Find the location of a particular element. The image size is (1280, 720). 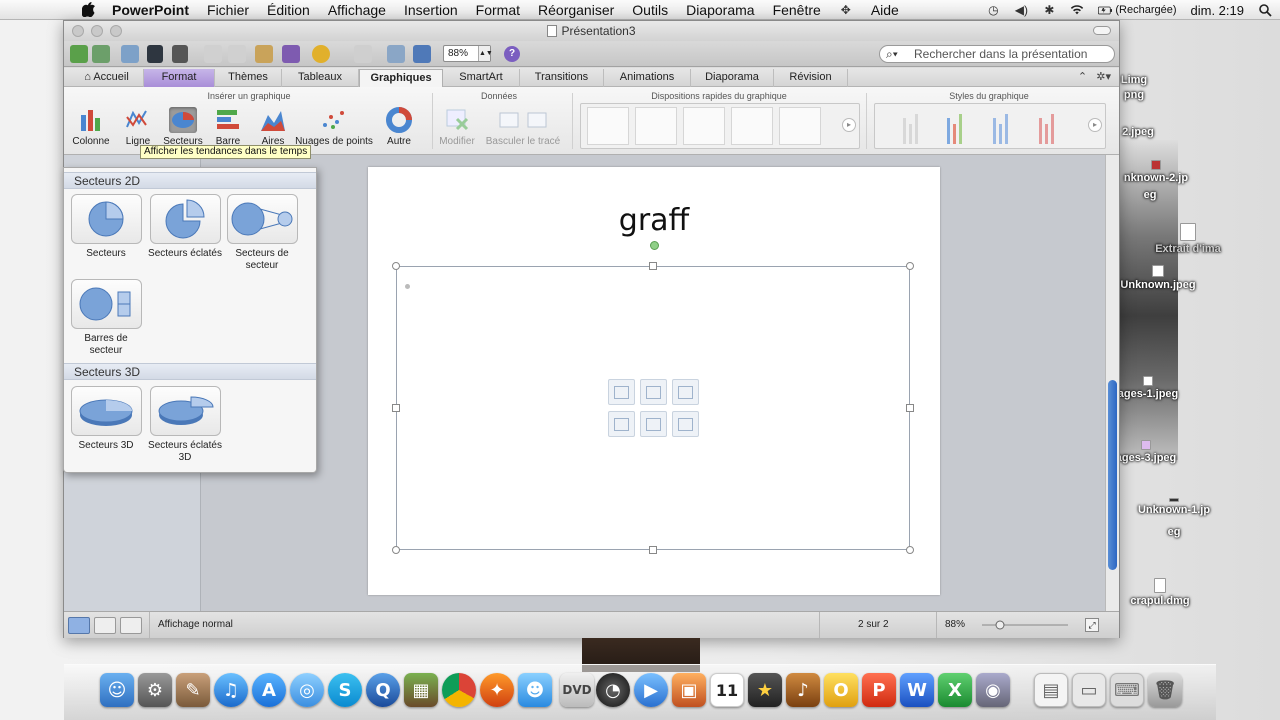

battery-status: (Rechargée) is located at coordinates (1137, 10).